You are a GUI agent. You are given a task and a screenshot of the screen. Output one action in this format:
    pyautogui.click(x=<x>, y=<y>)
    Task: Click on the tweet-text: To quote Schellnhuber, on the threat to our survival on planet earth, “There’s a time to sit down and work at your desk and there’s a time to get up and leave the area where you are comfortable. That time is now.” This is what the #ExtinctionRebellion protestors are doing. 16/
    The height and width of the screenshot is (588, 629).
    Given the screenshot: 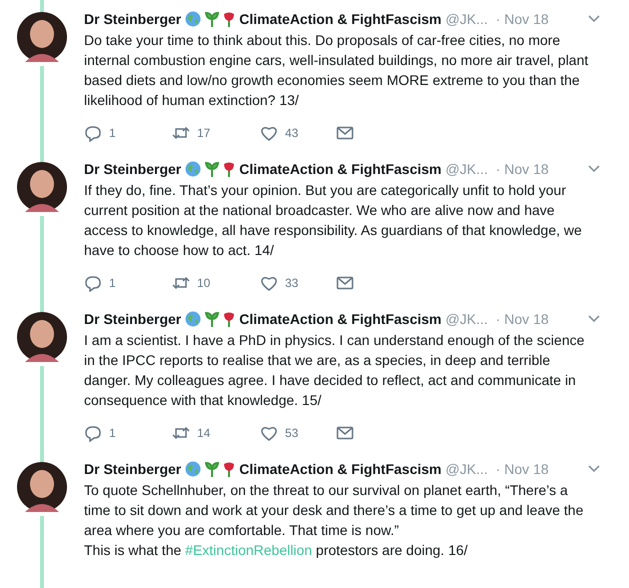 What is the action you would take?
    pyautogui.click(x=334, y=520)
    